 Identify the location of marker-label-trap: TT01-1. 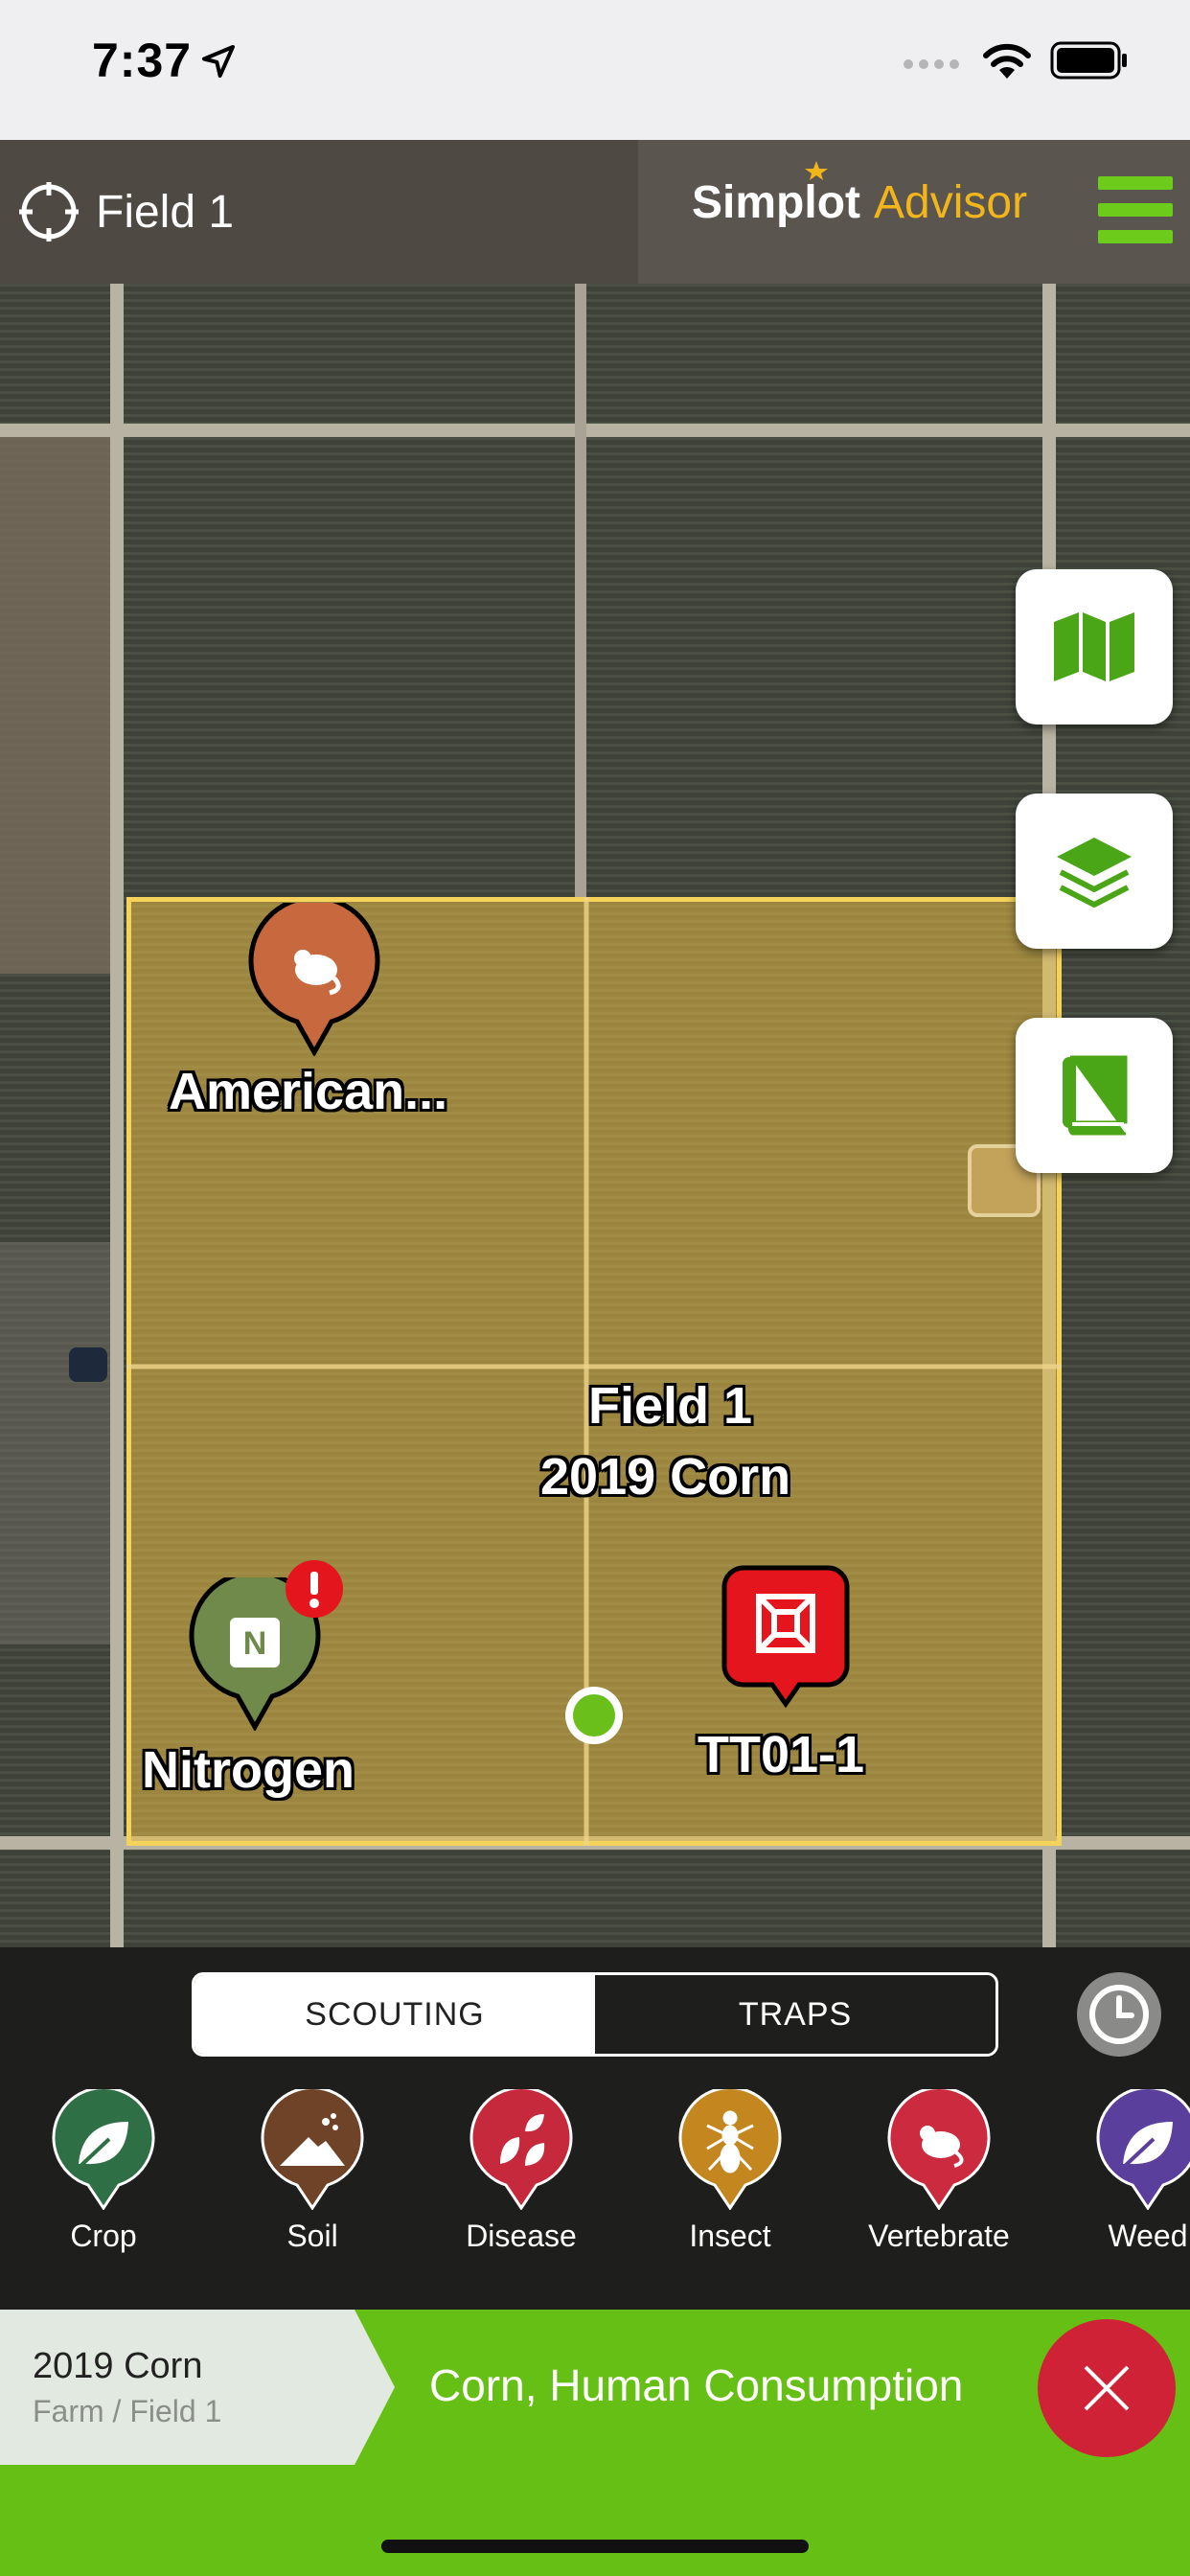
(781, 1754).